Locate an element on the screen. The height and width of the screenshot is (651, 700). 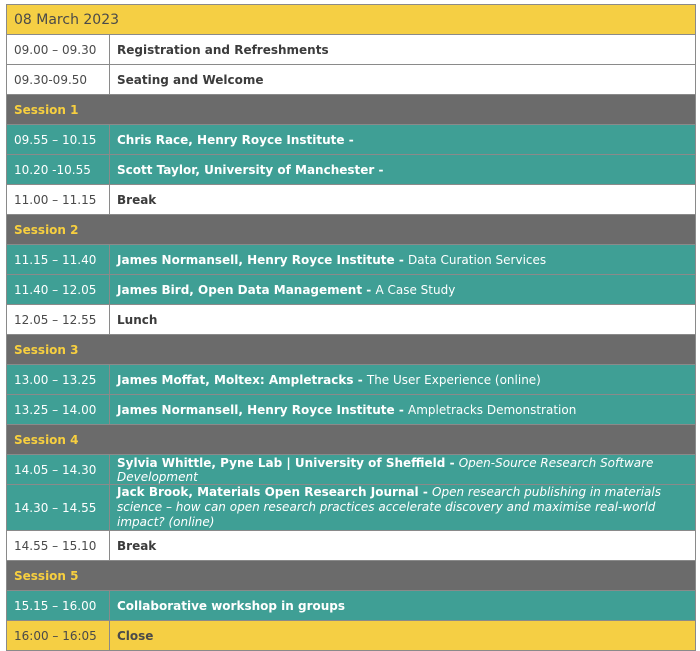
session-header-row: Session 5 is located at coordinates (351, 575).